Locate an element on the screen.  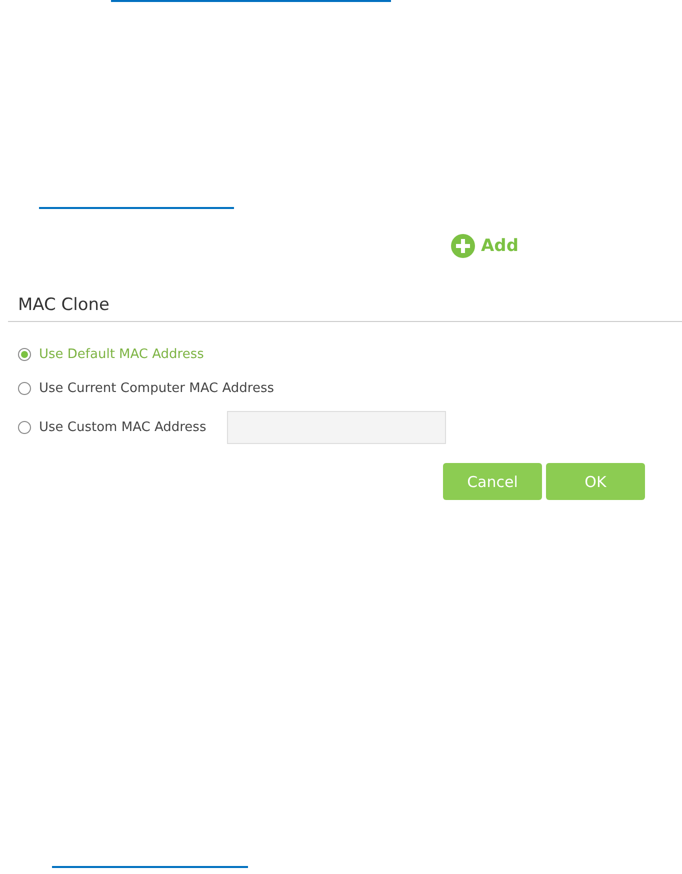
cancel-button: Cancel is located at coordinates (492, 481).